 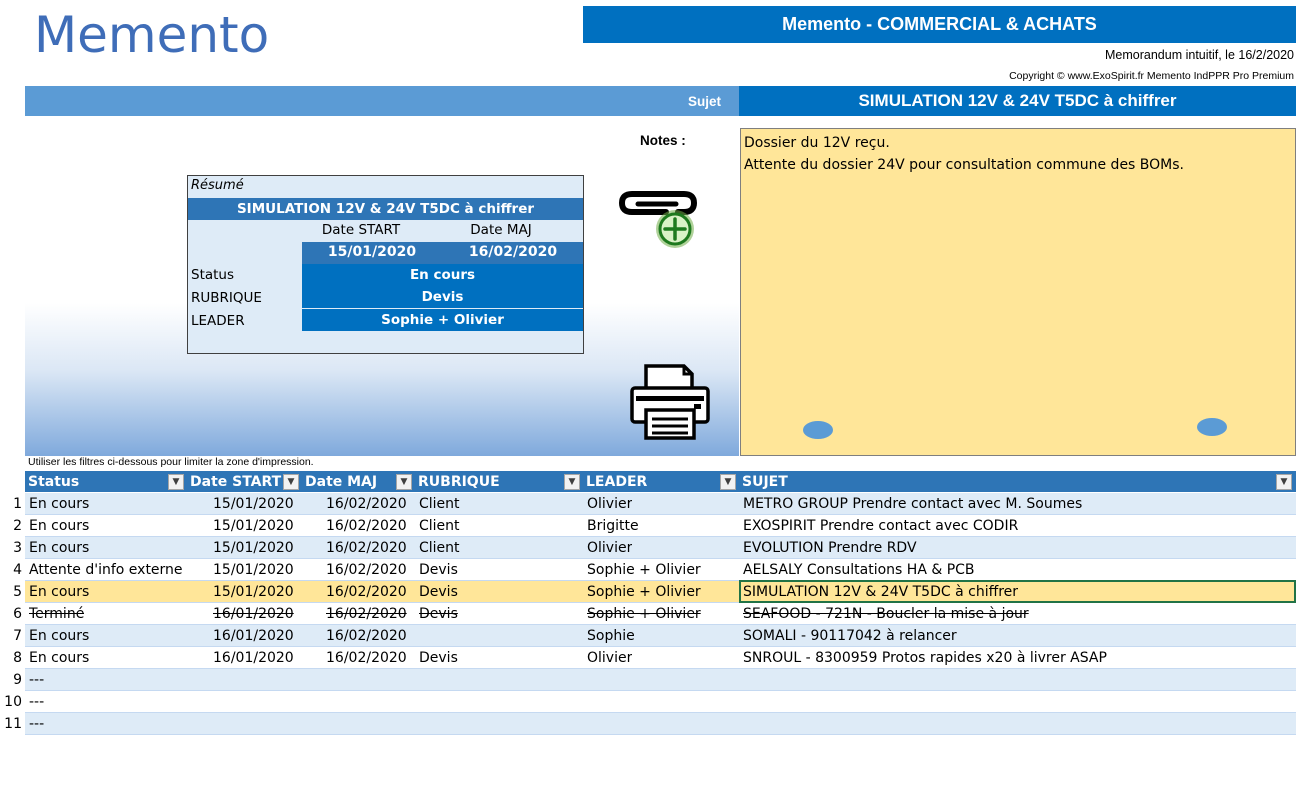 I want to click on row-number: 11, so click(x=11, y=724).